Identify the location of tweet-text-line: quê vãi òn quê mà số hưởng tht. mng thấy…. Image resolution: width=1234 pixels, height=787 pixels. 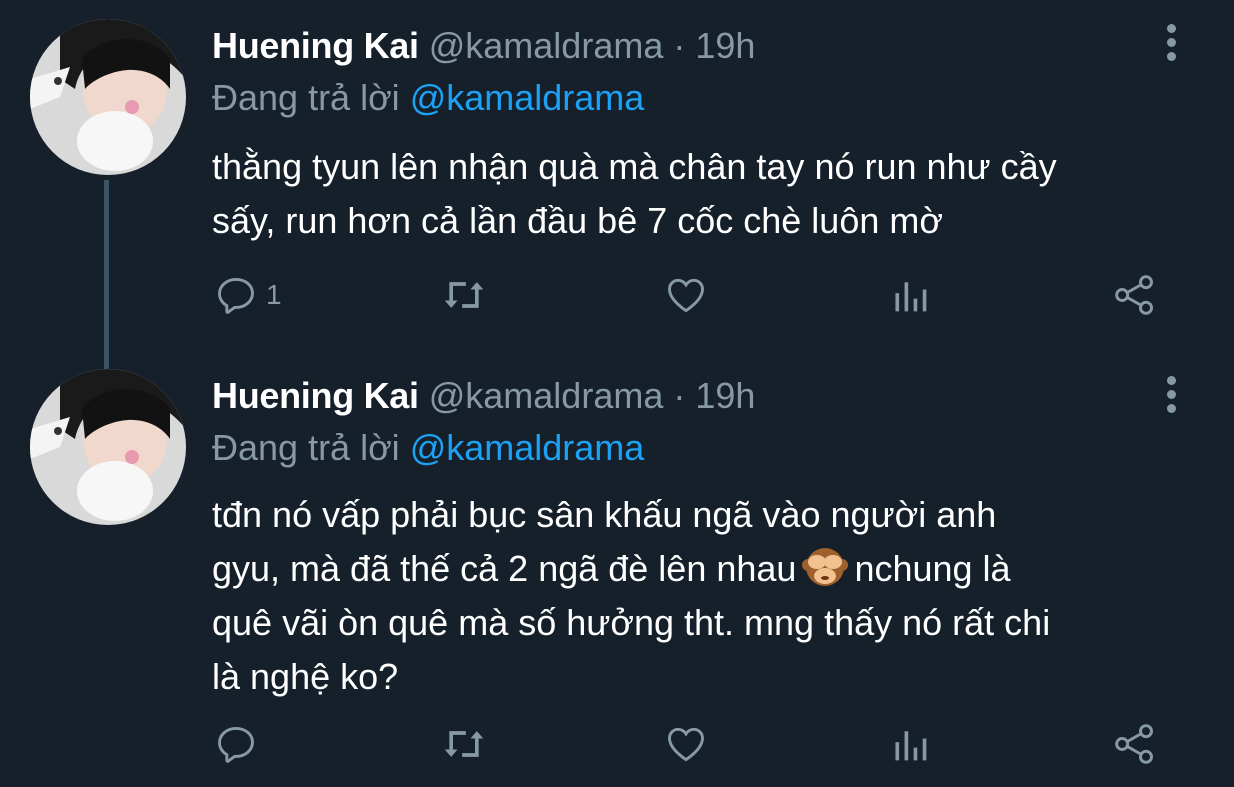
(631, 622).